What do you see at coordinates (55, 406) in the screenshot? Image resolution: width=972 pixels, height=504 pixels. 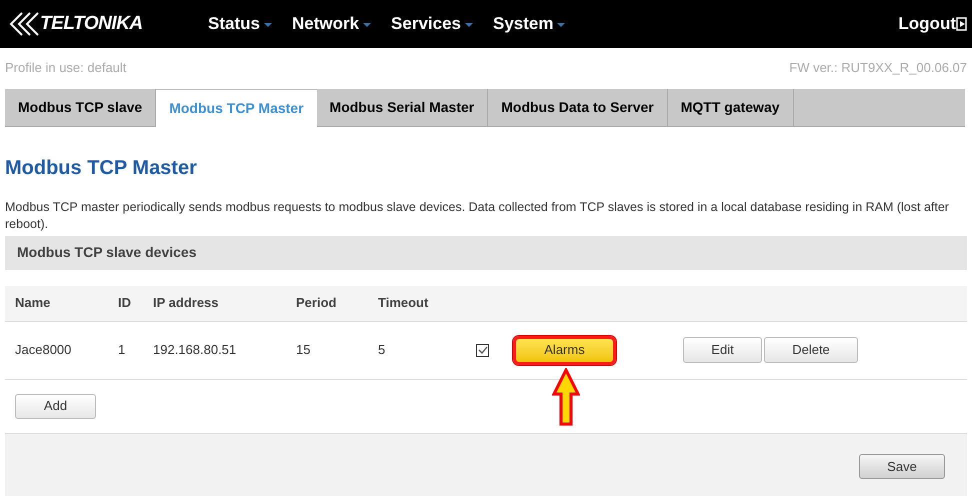 I see `add-button: Add` at bounding box center [55, 406].